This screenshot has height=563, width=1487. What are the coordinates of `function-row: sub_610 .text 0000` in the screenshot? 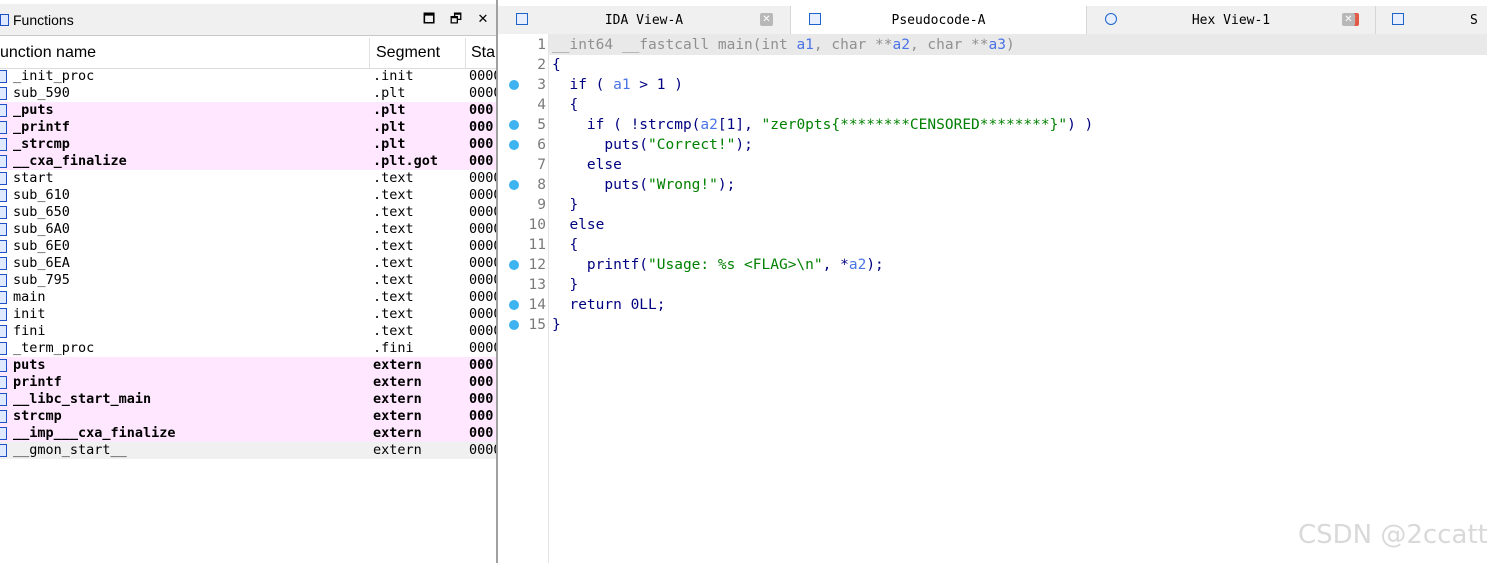 It's located at (248, 195).